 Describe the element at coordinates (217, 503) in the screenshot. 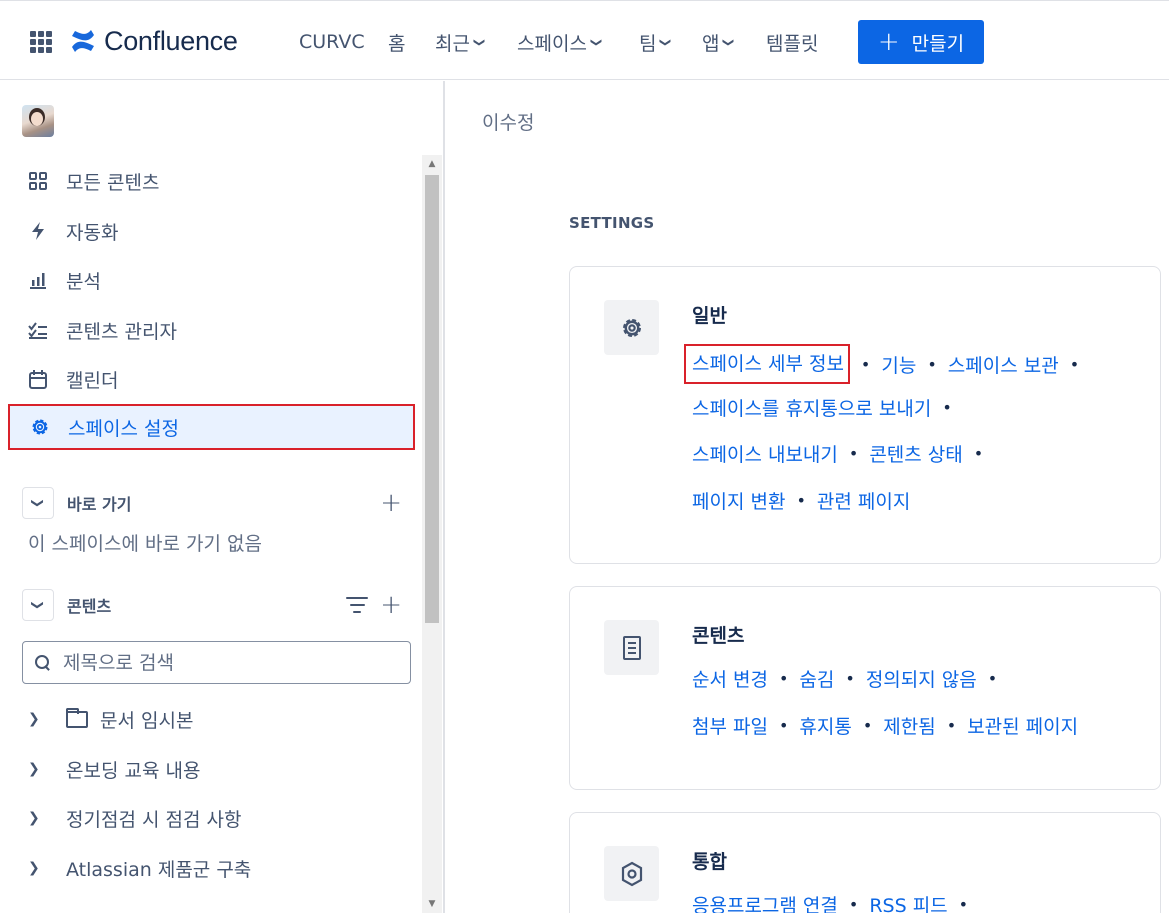

I see `shortcuts-header: ❯ 바로 가기 +` at that location.